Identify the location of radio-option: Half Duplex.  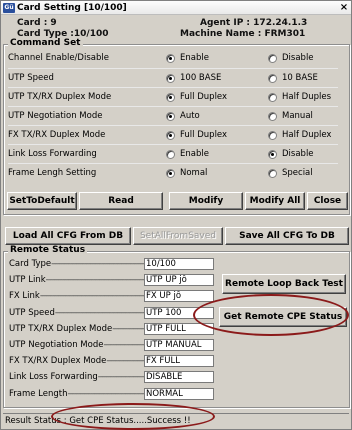
(299, 135).